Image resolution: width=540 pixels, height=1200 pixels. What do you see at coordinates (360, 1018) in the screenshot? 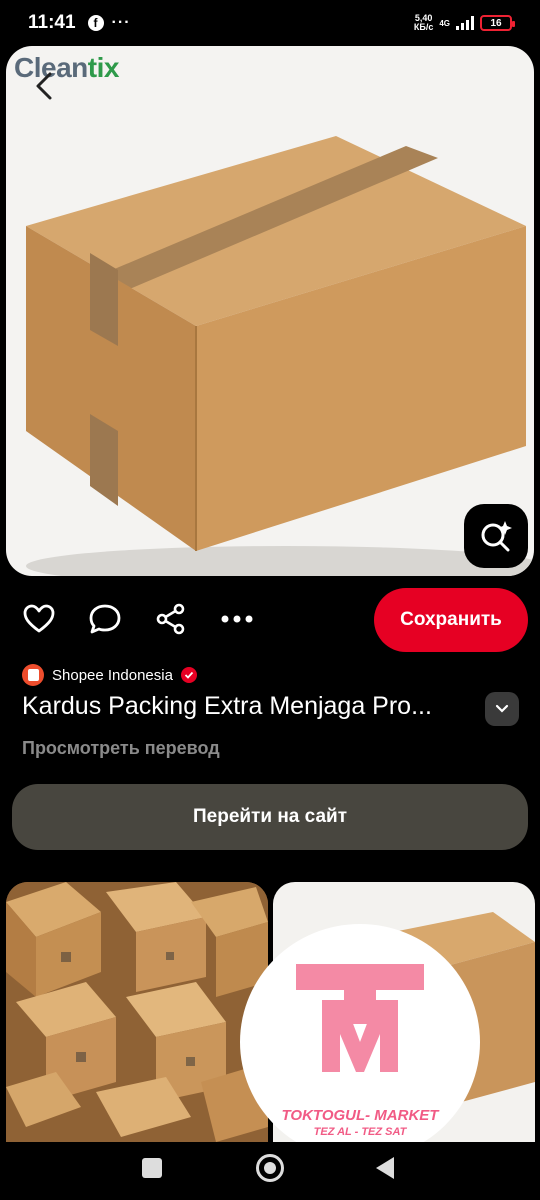
I see `toktogul-logo-icon` at bounding box center [360, 1018].